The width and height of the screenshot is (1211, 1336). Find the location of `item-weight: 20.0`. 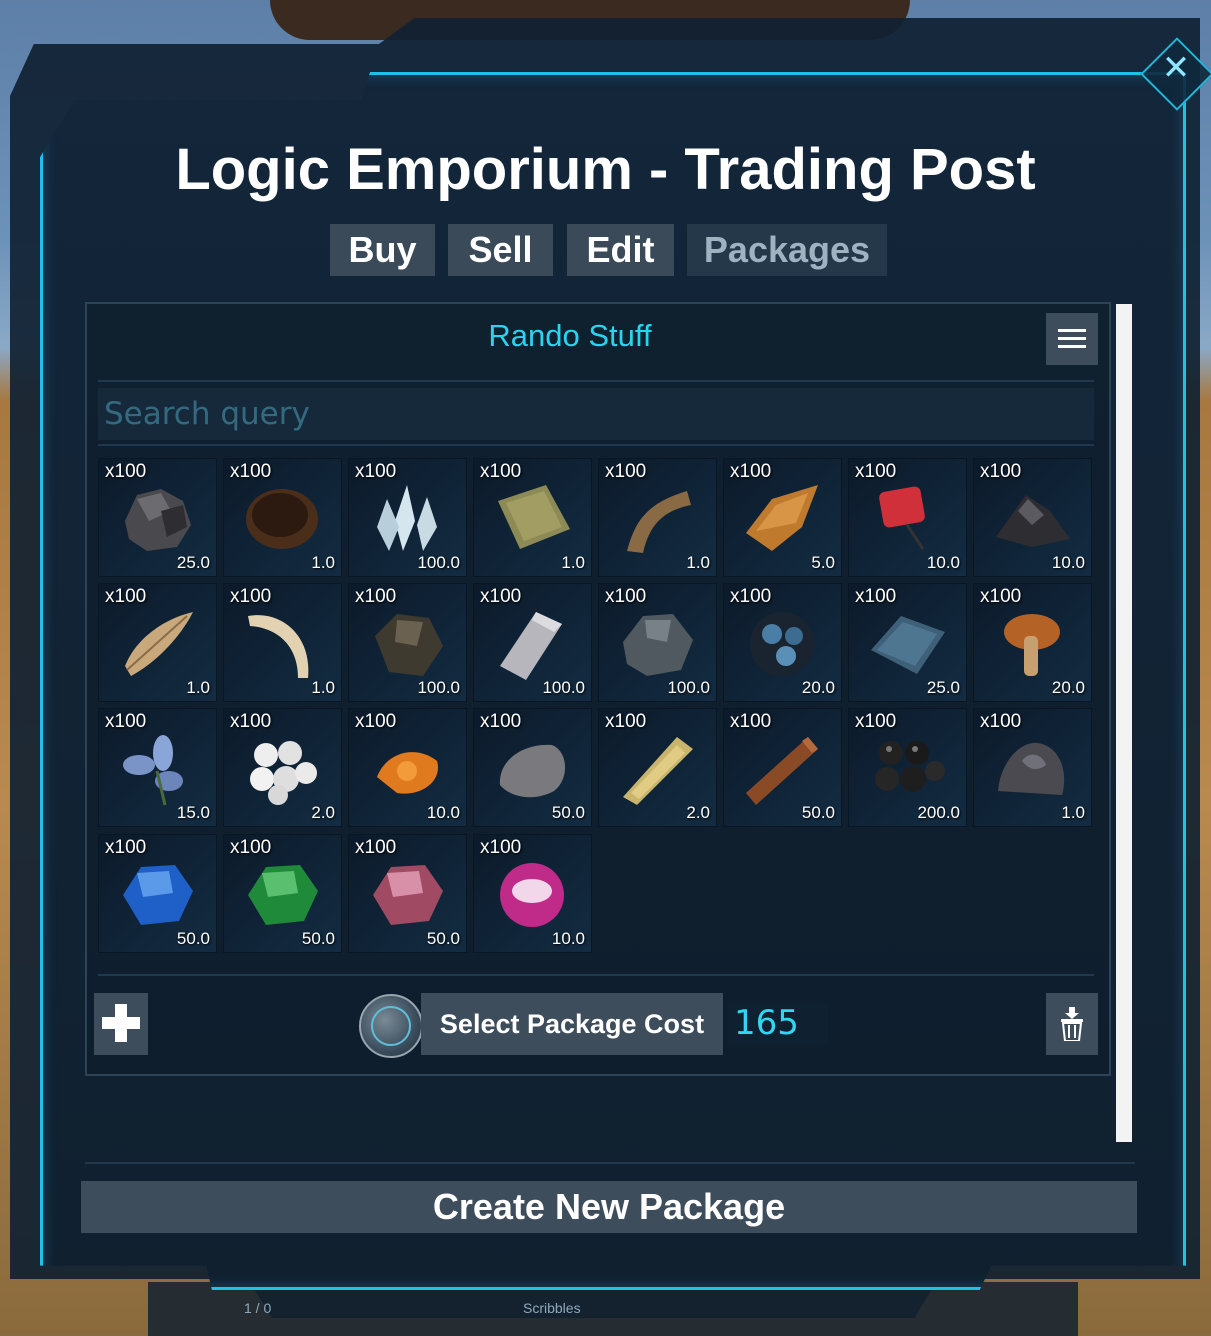

item-weight: 20.0 is located at coordinates (1068, 687).